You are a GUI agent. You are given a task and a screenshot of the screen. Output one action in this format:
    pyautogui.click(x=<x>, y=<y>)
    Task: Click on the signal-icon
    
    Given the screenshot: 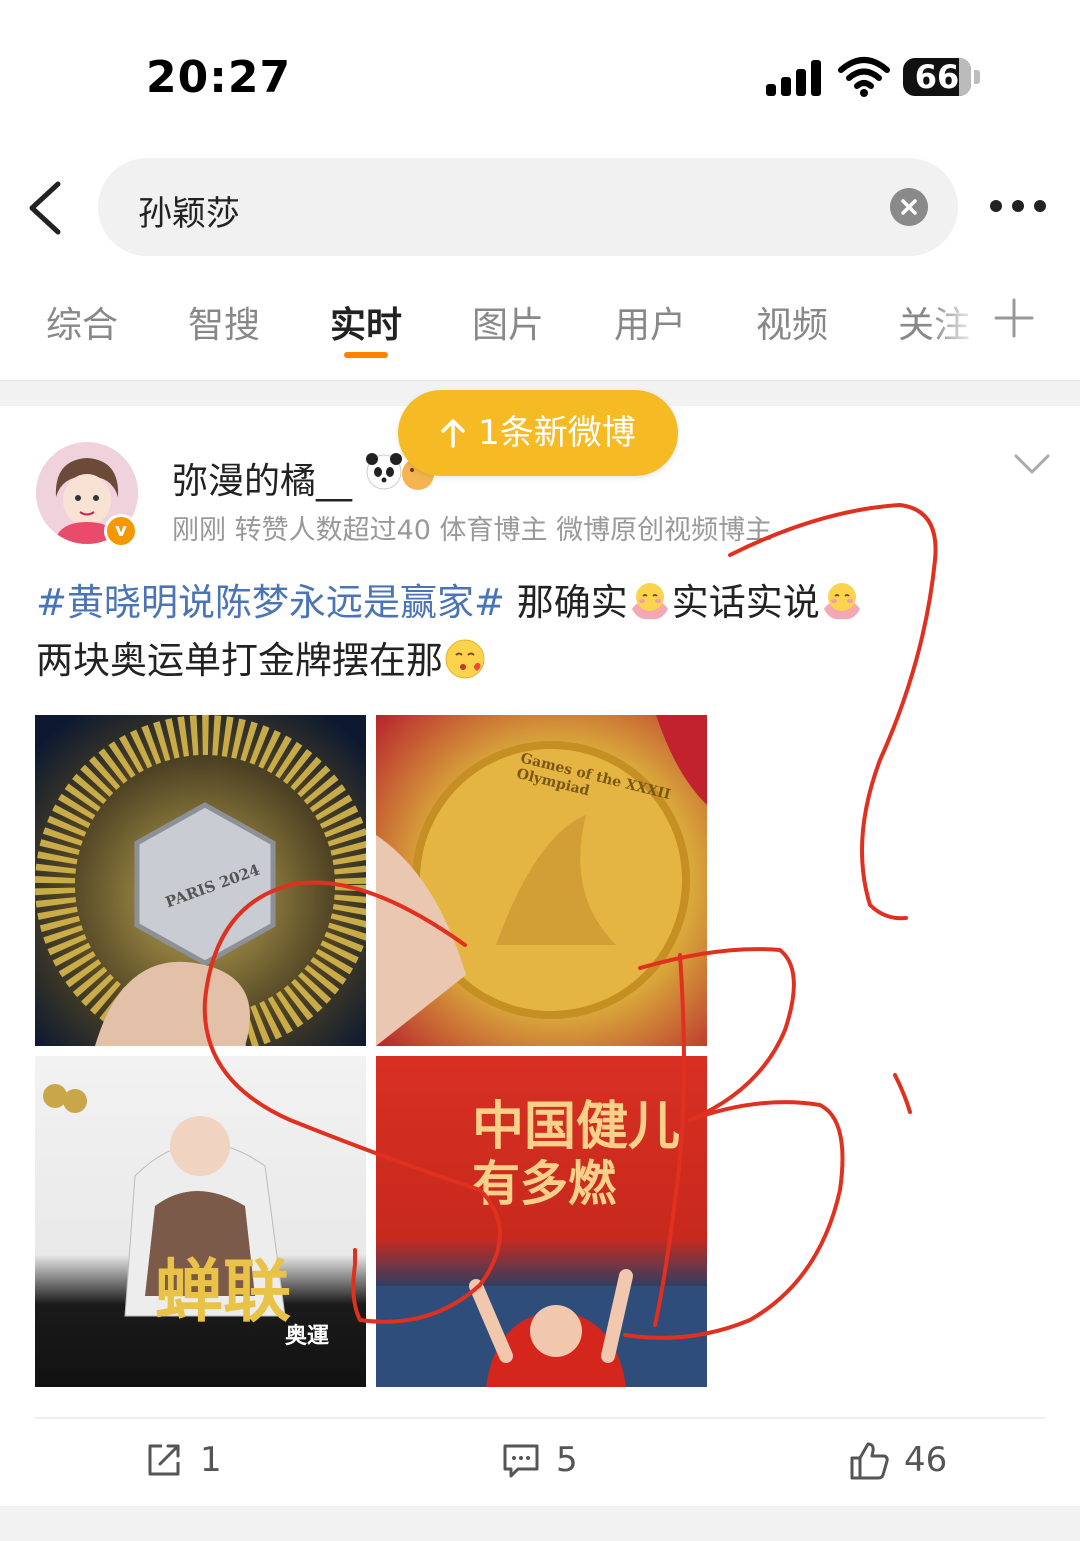 What is the action you would take?
    pyautogui.click(x=796, y=78)
    